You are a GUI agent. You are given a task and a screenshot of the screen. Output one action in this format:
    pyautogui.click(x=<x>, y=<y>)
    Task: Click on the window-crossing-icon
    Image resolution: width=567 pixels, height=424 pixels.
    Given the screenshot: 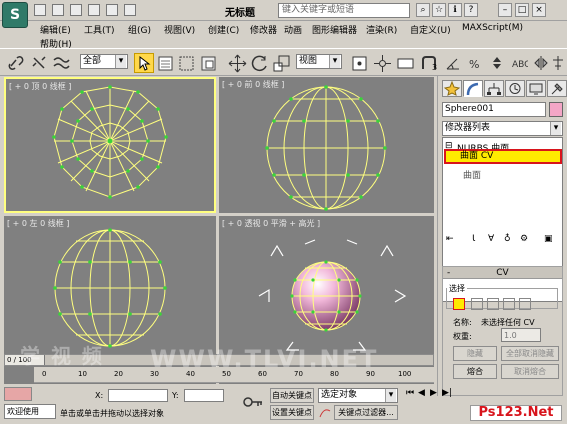 What is the action you would take?
    pyautogui.click(x=208, y=63)
    